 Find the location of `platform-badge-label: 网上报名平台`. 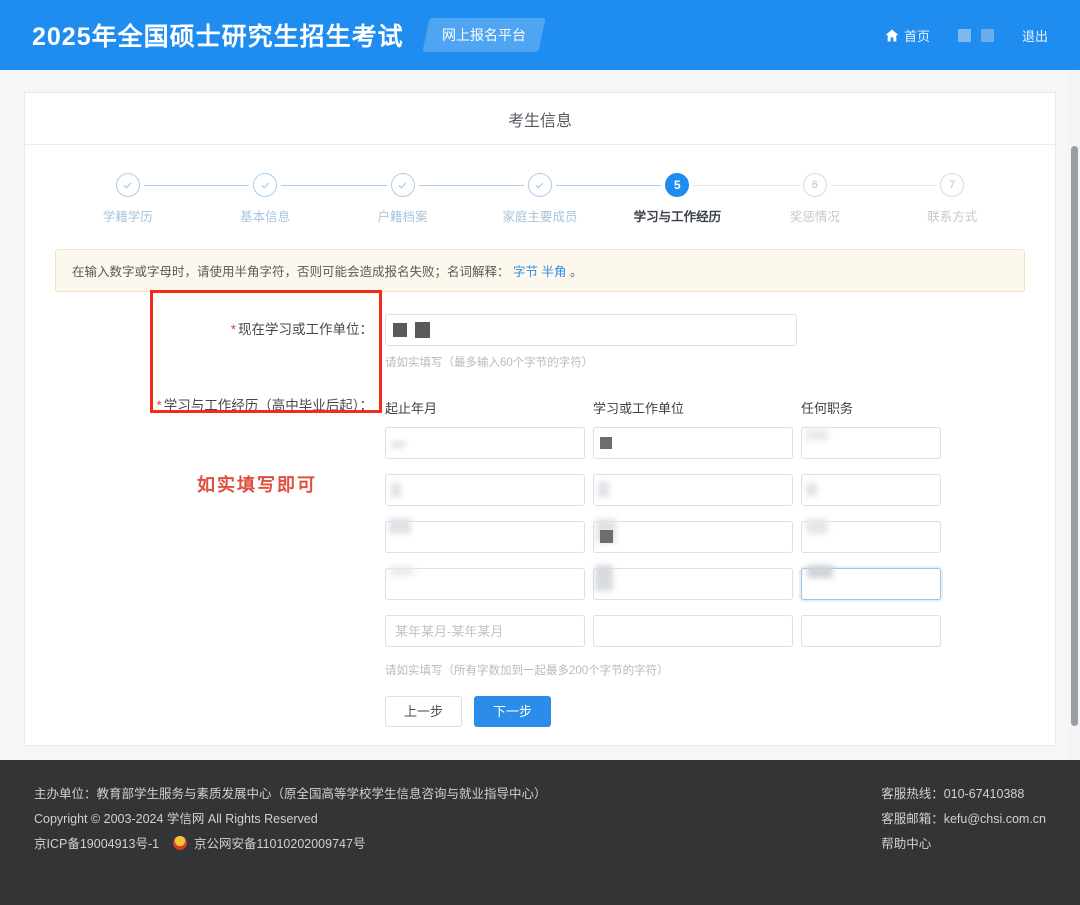

platform-badge-label: 网上报名平台 is located at coordinates (483, 35).